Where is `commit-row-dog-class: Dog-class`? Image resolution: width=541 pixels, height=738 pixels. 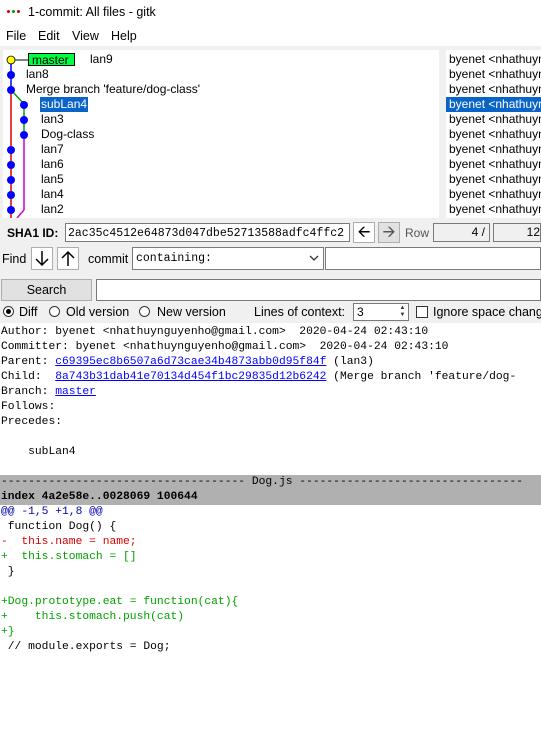
commit-row-dog-class: Dog-class is located at coordinates (67, 134).